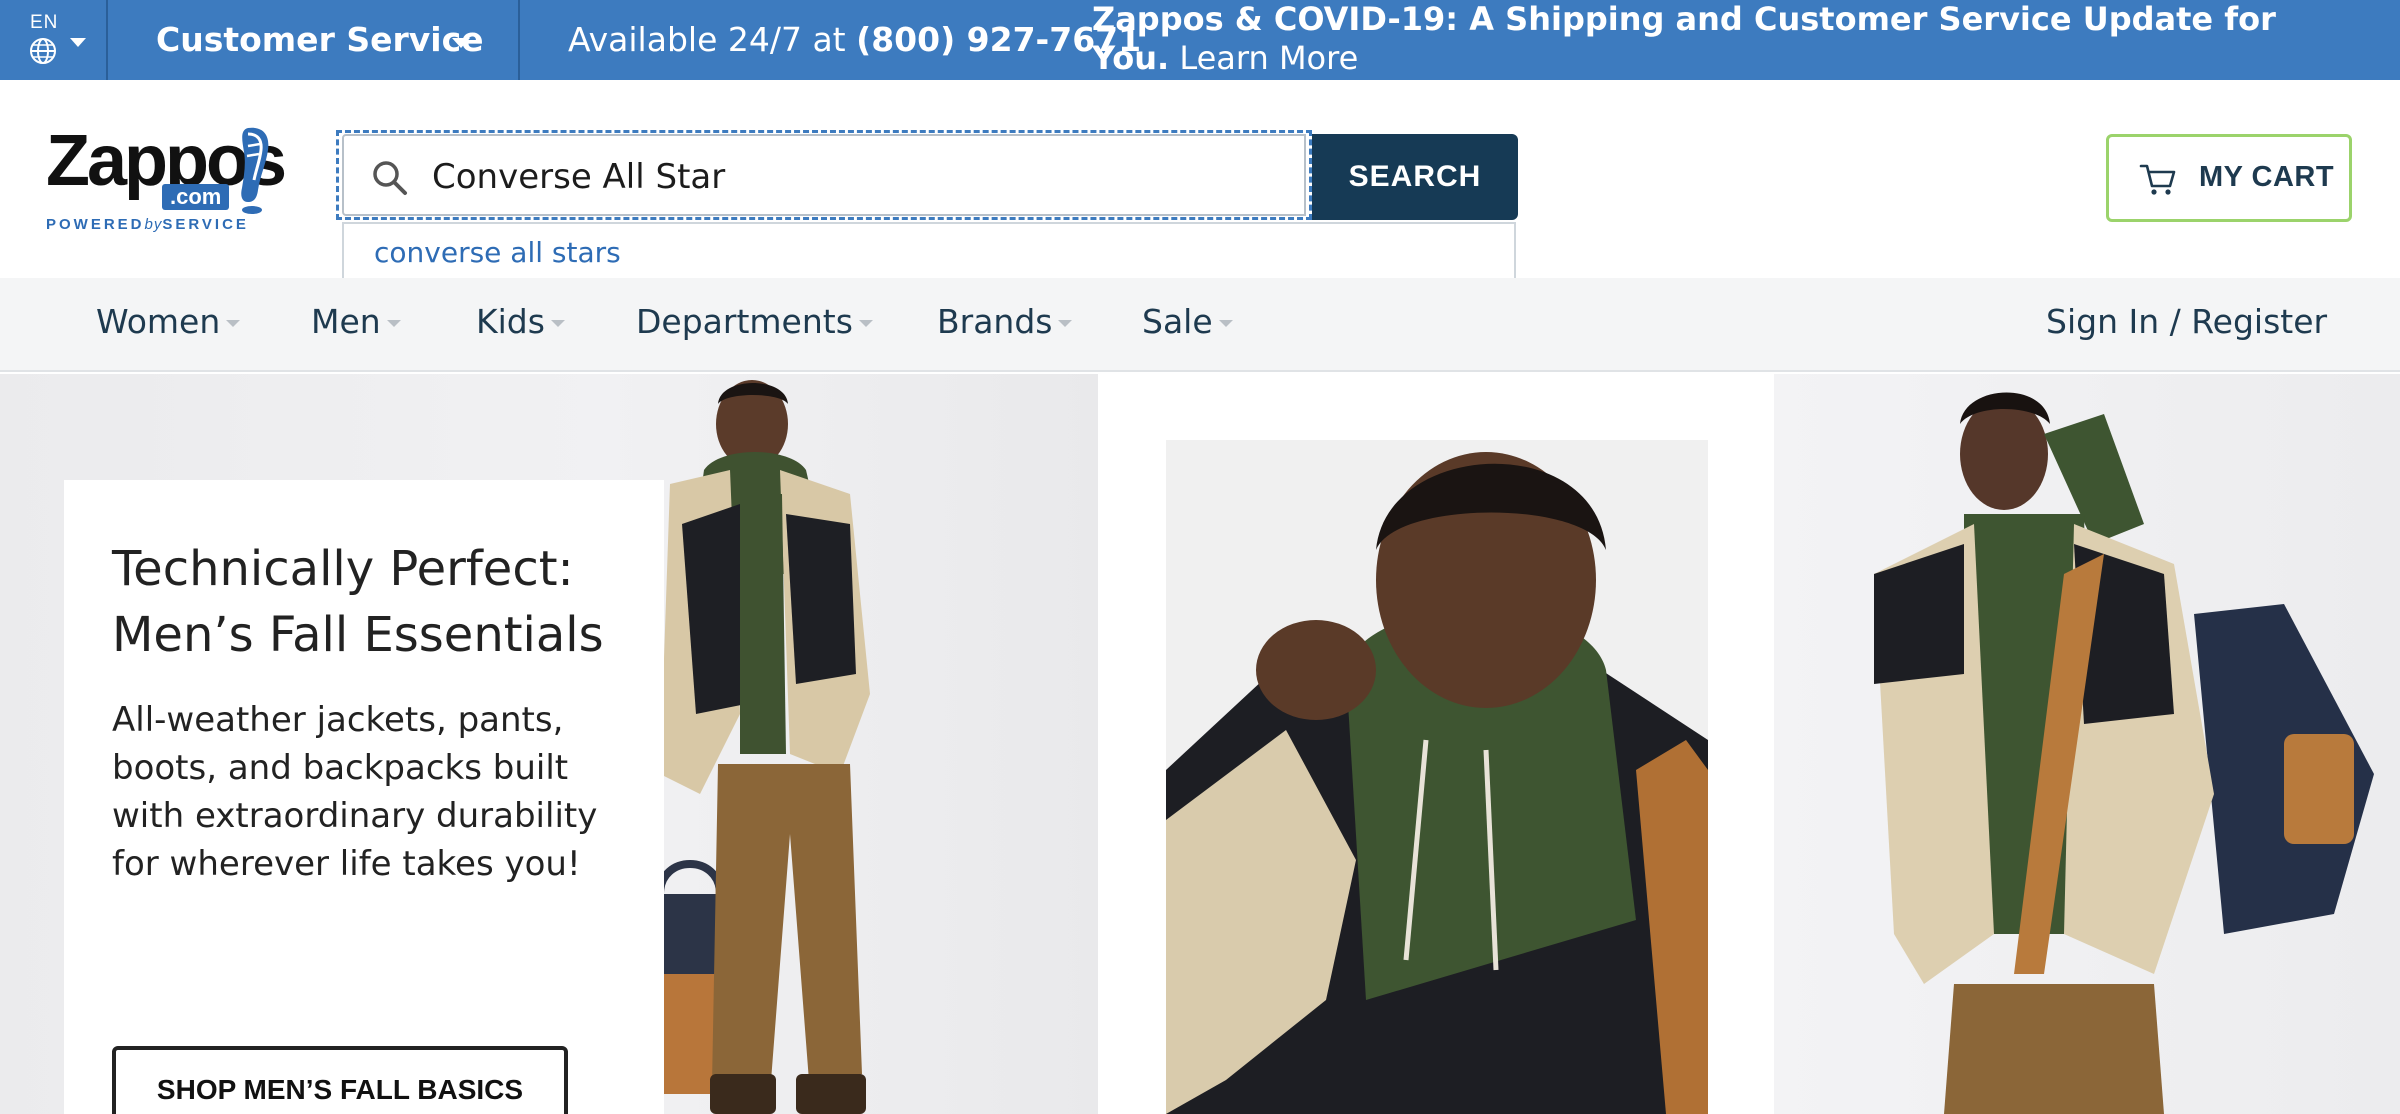 The height and width of the screenshot is (1114, 2400). I want to click on nav-item-sale: Sale, so click(1187, 321).